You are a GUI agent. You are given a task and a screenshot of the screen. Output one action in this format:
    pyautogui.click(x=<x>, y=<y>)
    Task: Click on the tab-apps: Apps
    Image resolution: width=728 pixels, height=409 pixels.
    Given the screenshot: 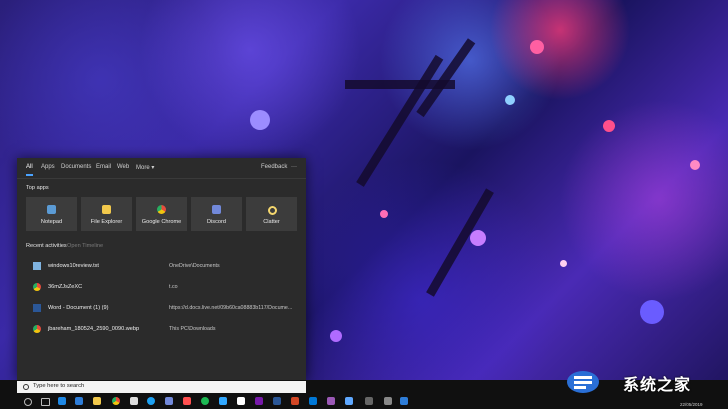 What is the action you would take?
    pyautogui.click(x=48, y=167)
    